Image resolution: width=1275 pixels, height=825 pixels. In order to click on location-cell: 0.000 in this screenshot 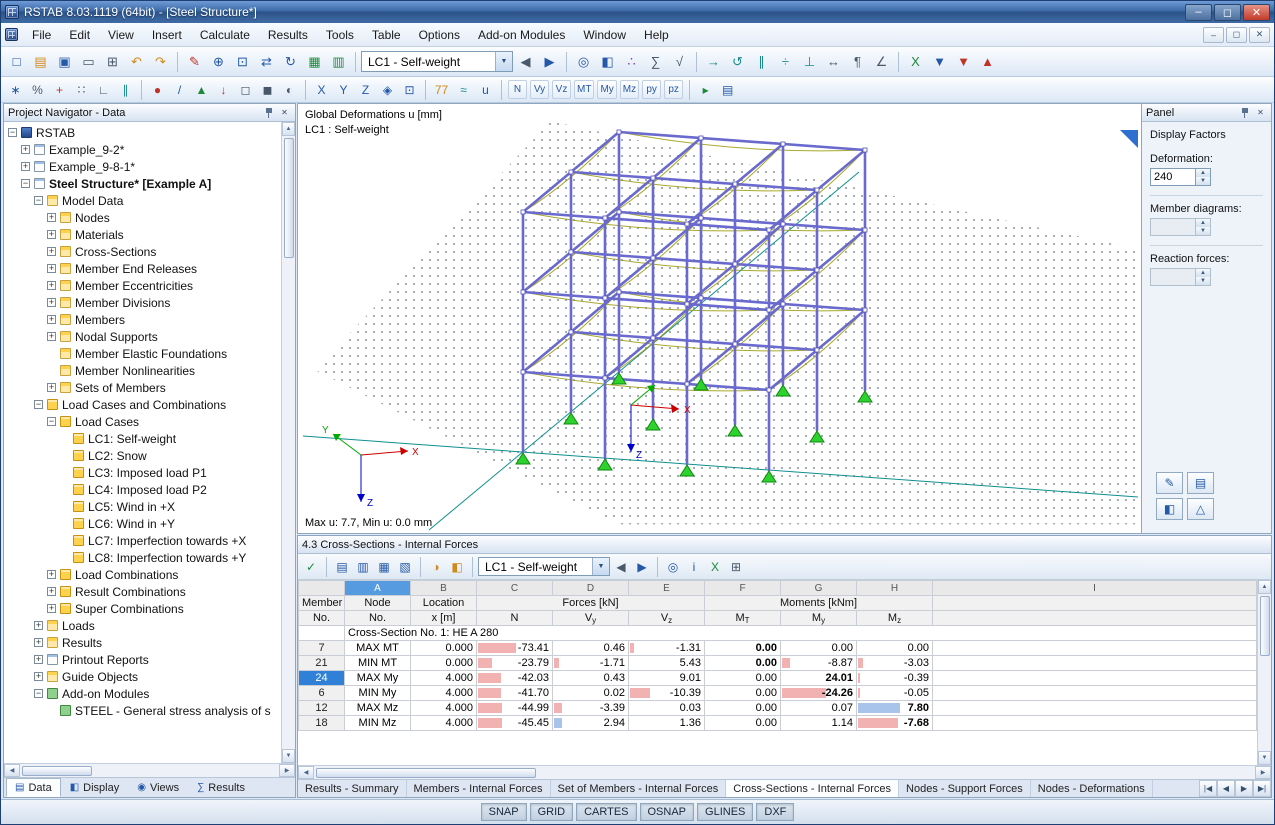, I will do `click(443, 663)`.